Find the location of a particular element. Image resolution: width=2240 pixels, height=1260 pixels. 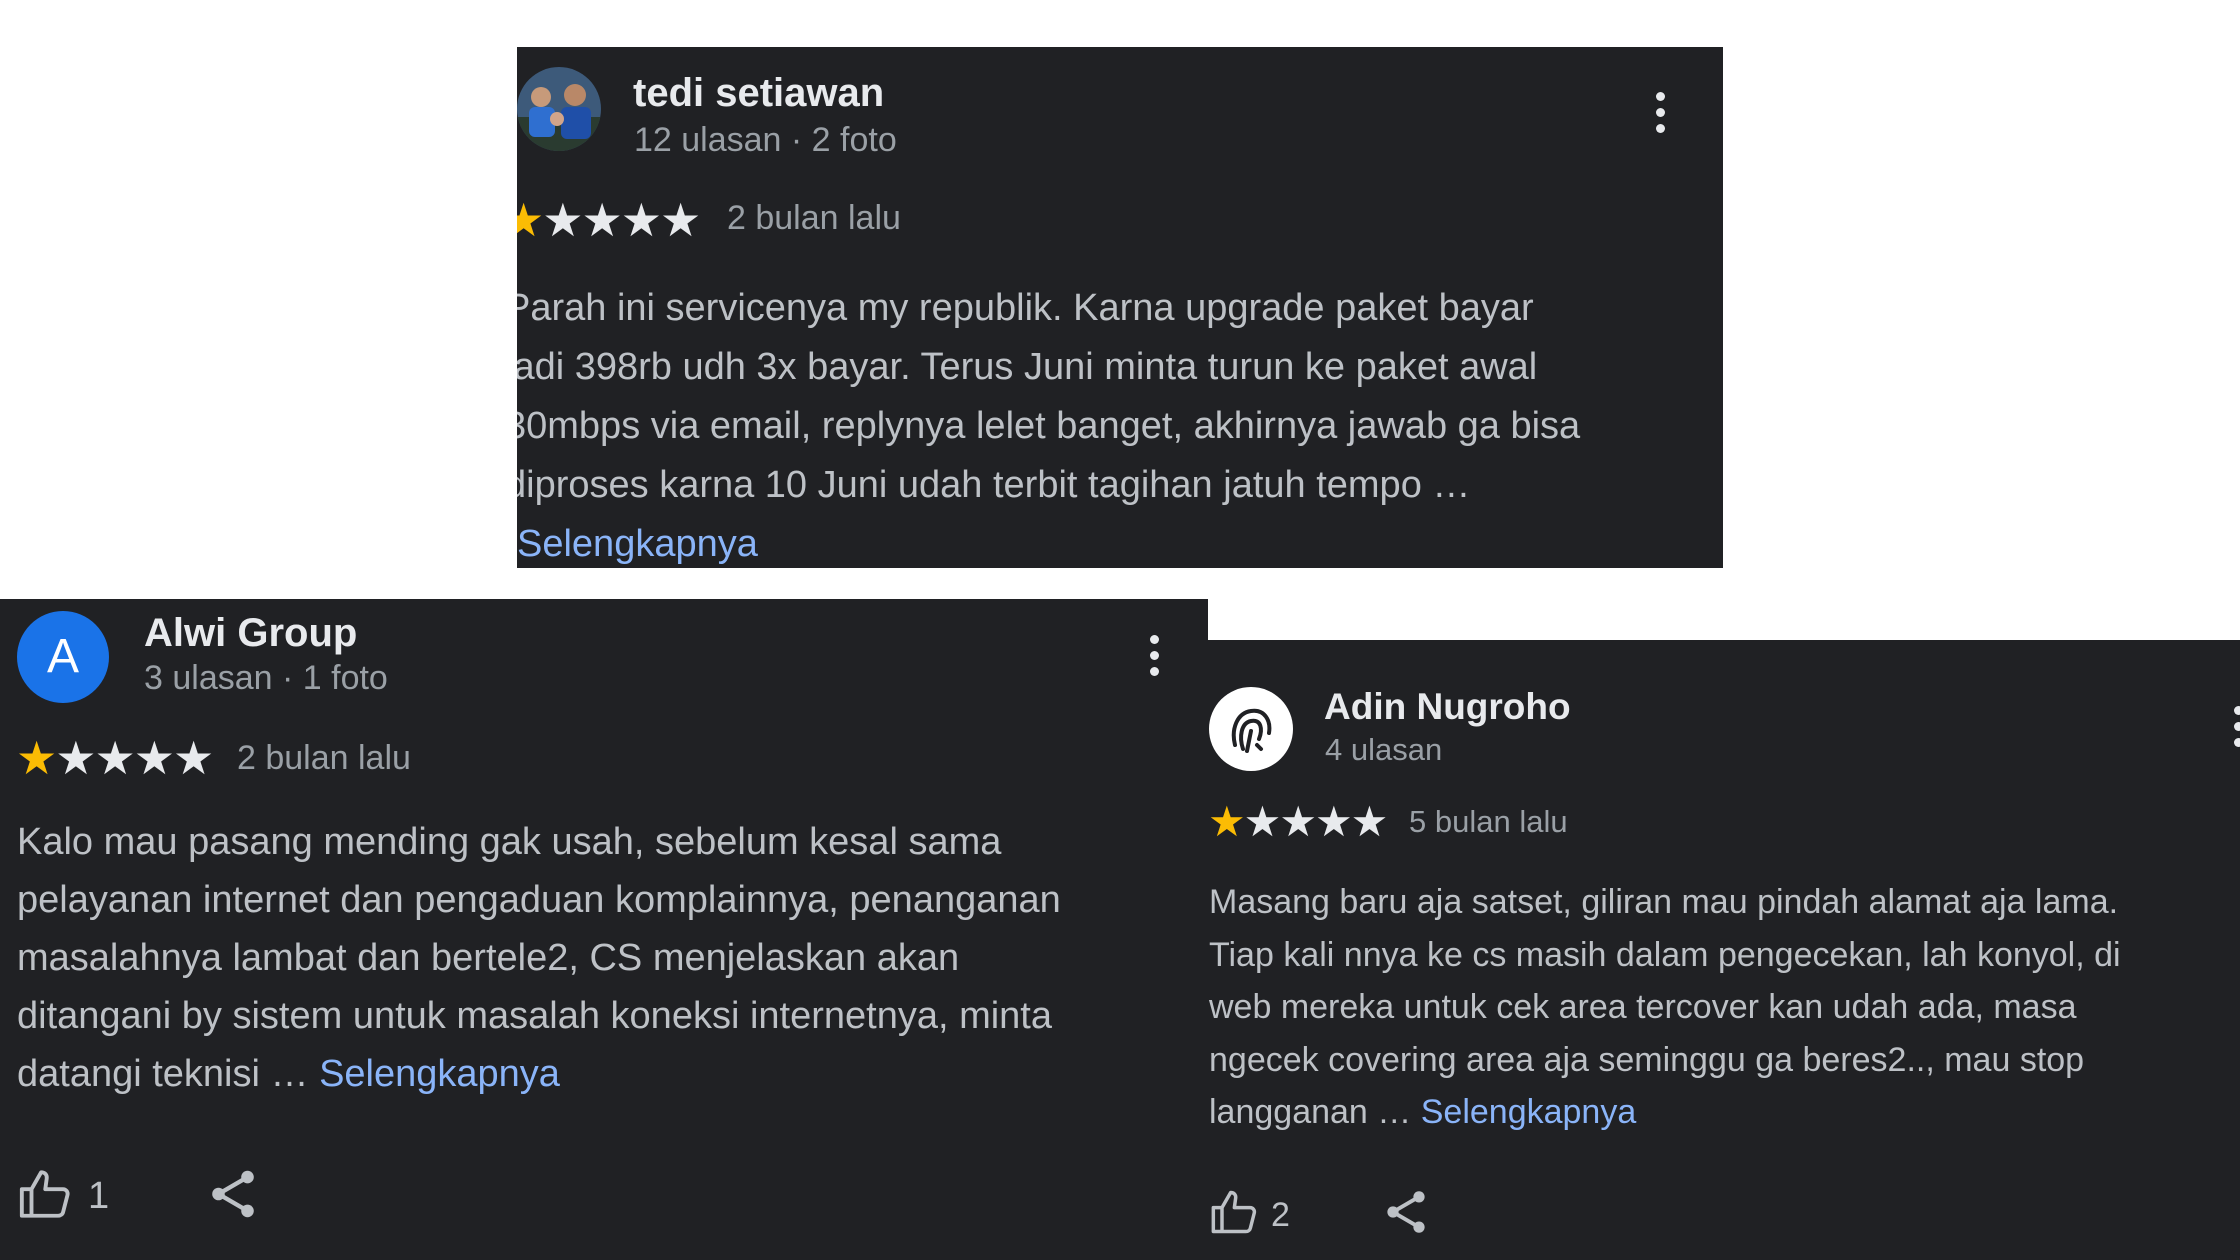

author-name: Alwi Group is located at coordinates (250, 633).